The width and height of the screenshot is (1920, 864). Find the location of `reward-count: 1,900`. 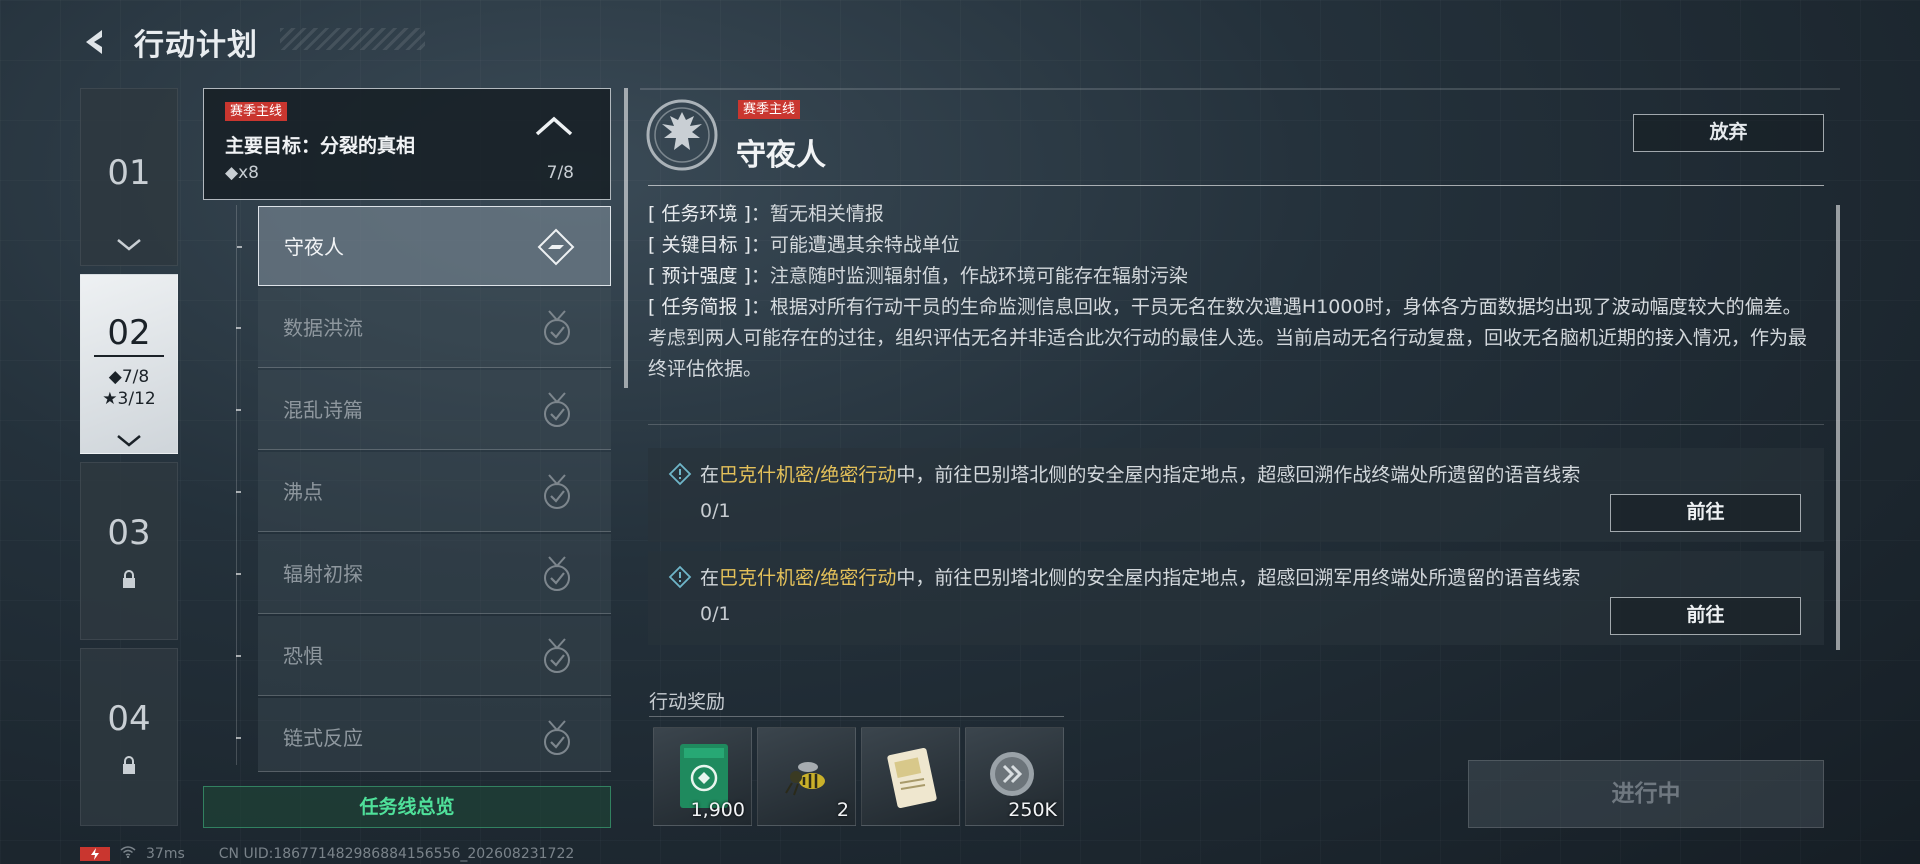

reward-count: 1,900 is located at coordinates (717, 810).